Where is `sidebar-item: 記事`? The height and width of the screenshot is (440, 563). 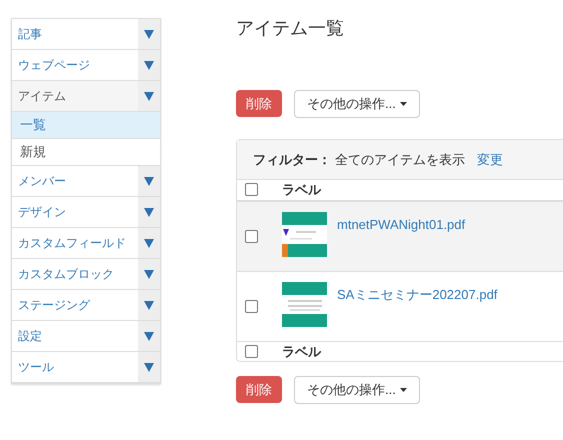 sidebar-item: 記事 is located at coordinates (86, 34).